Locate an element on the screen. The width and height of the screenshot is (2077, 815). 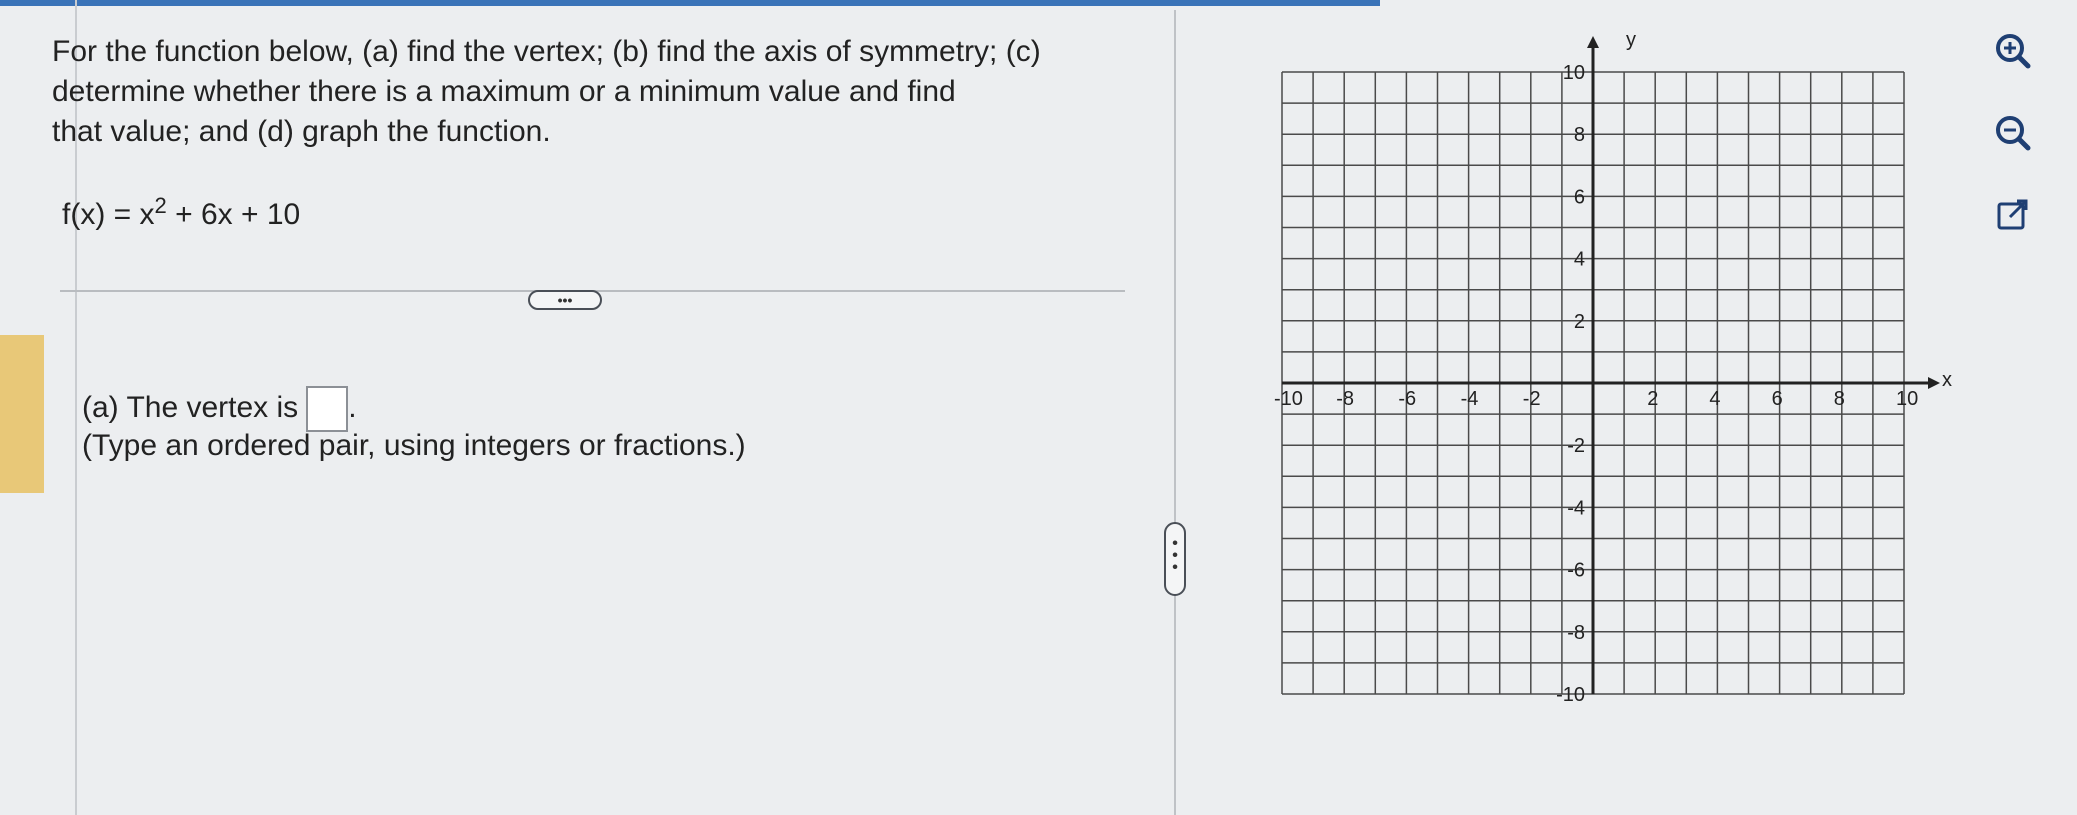
function-lhs: f(x) = x is located at coordinates (108, 214).